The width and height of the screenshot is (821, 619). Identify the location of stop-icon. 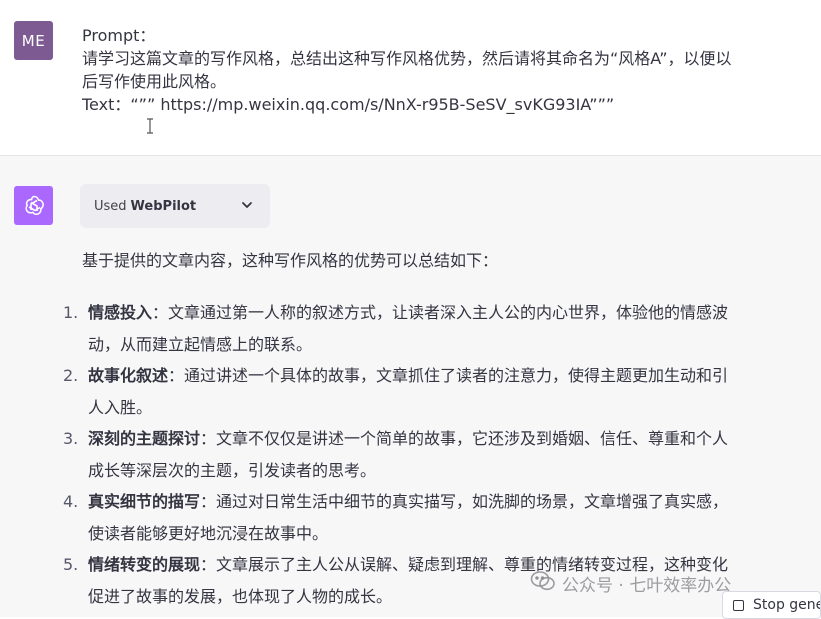
(738, 605).